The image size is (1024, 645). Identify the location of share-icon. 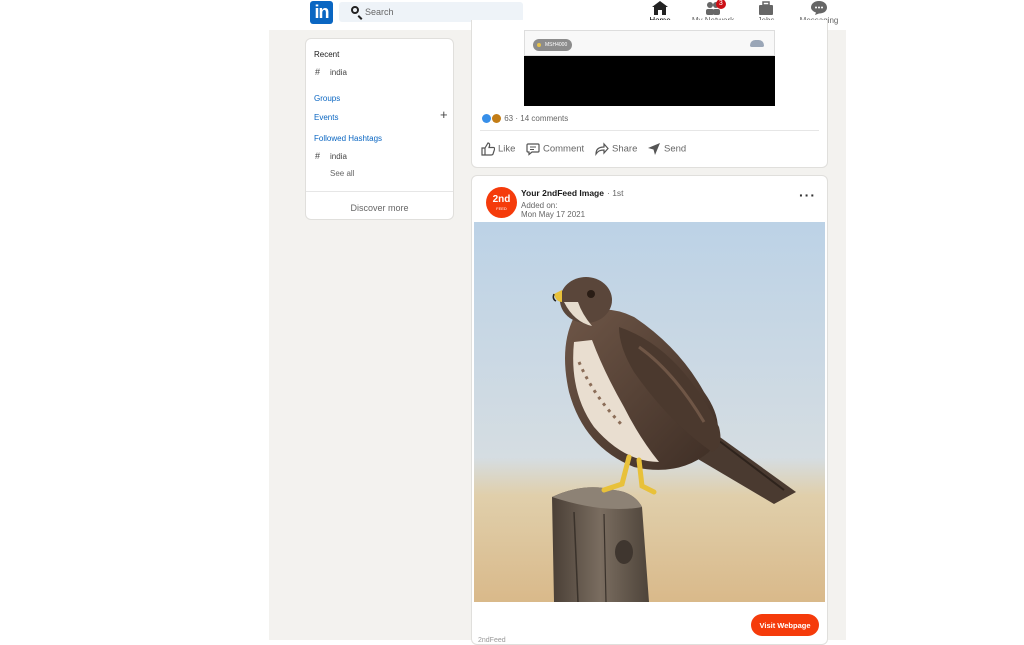
(602, 149).